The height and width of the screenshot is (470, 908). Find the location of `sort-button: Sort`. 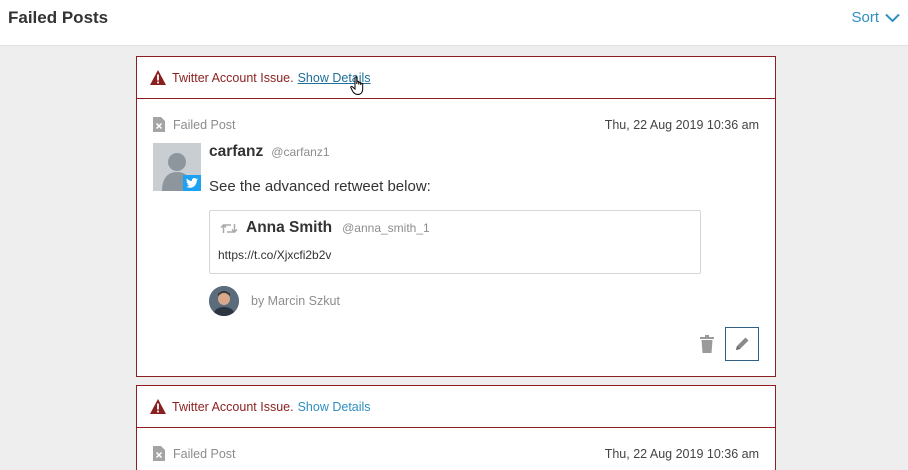

sort-button: Sort is located at coordinates (875, 17).